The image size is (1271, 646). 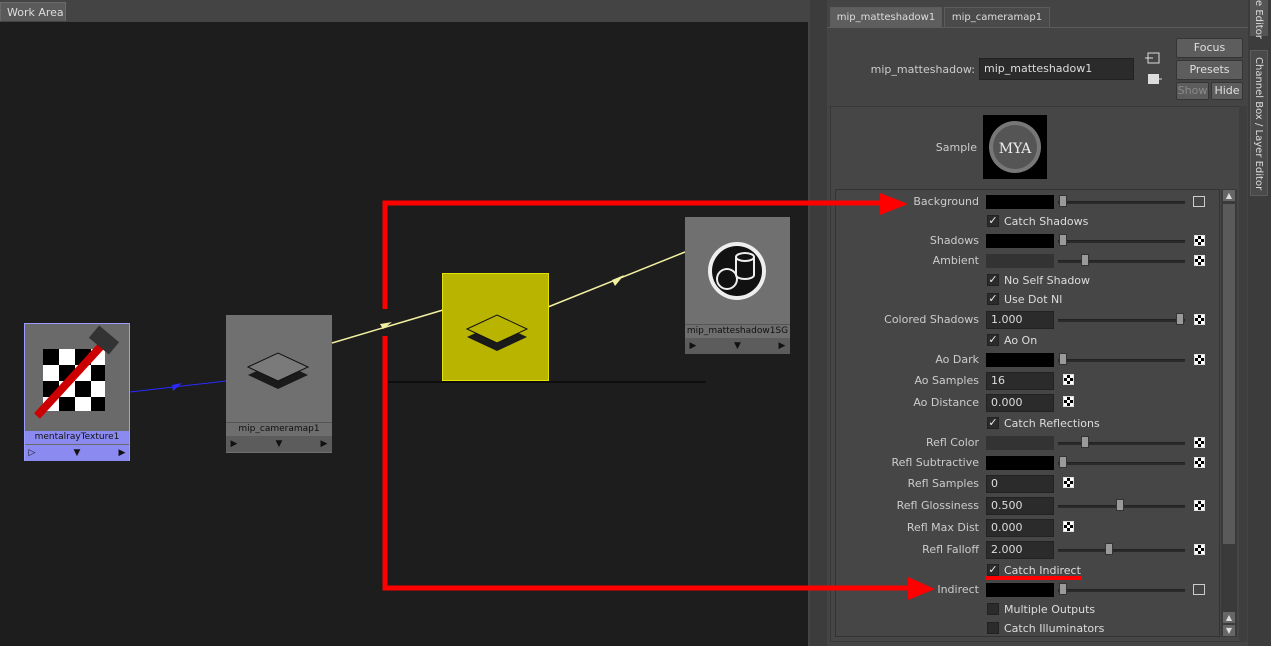 What do you see at coordinates (937, 505) in the screenshot?
I see `refl-glossiness-label: Refl Glossiness` at bounding box center [937, 505].